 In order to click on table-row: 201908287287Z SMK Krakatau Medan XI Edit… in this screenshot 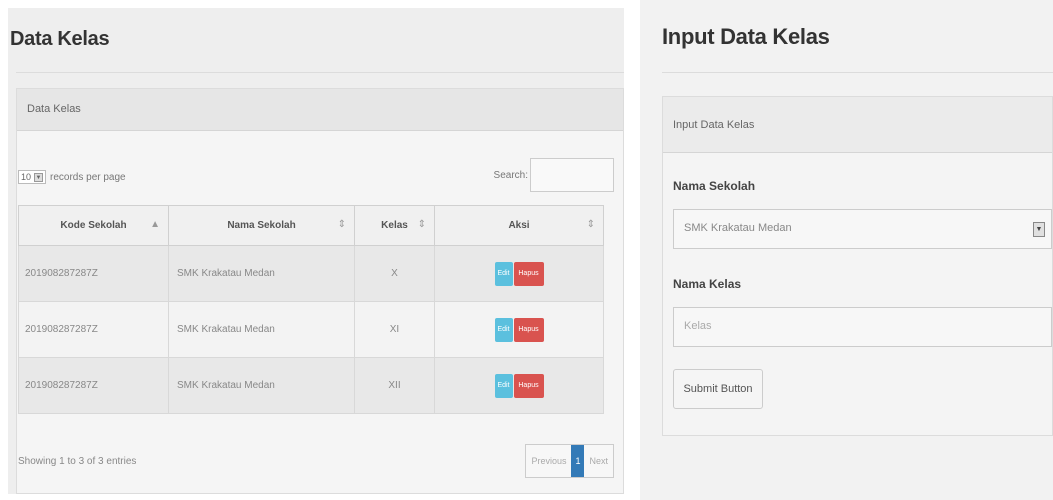, I will do `click(311, 329)`.